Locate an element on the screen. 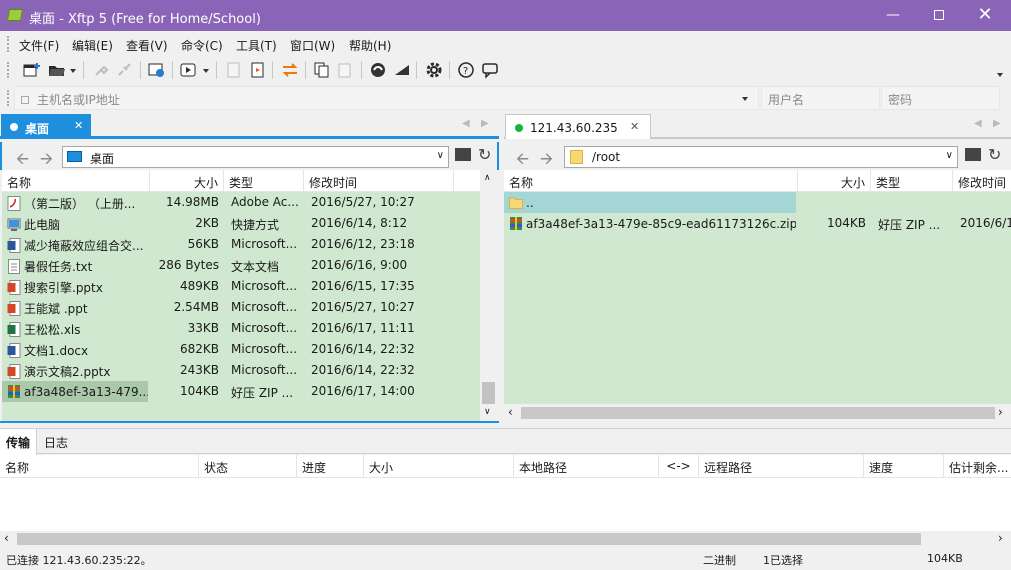 This screenshot has height=570, width=1011. right-hscroll-thumb is located at coordinates (758, 413).